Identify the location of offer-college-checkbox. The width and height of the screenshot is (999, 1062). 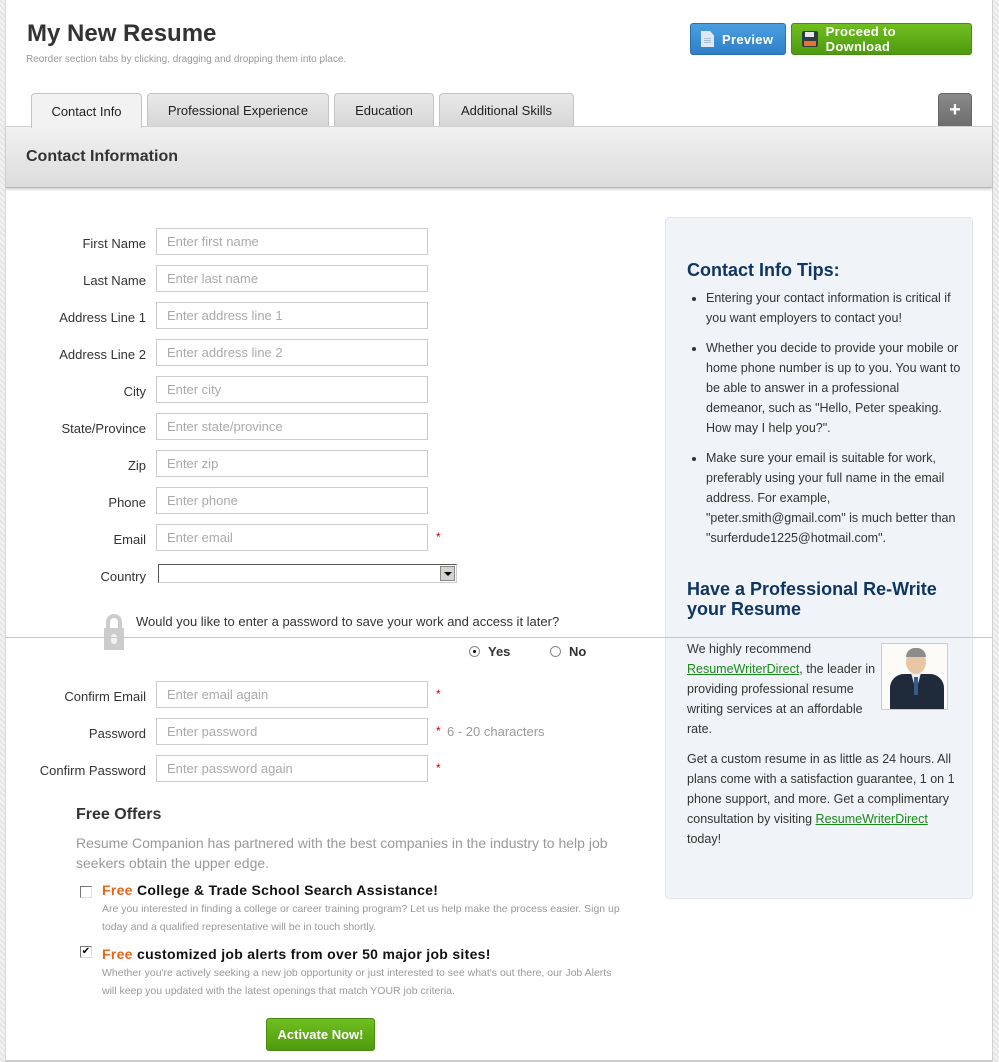
(86, 892).